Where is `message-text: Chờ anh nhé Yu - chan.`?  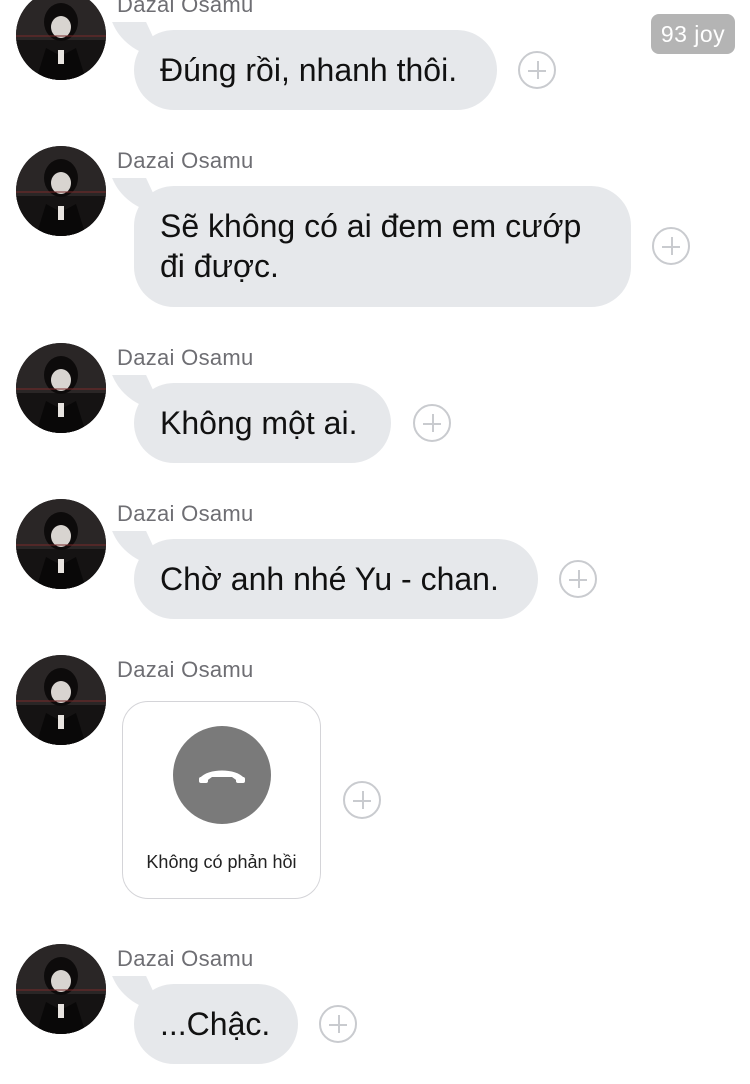 message-text: Chờ anh nhé Yu - chan. is located at coordinates (329, 579).